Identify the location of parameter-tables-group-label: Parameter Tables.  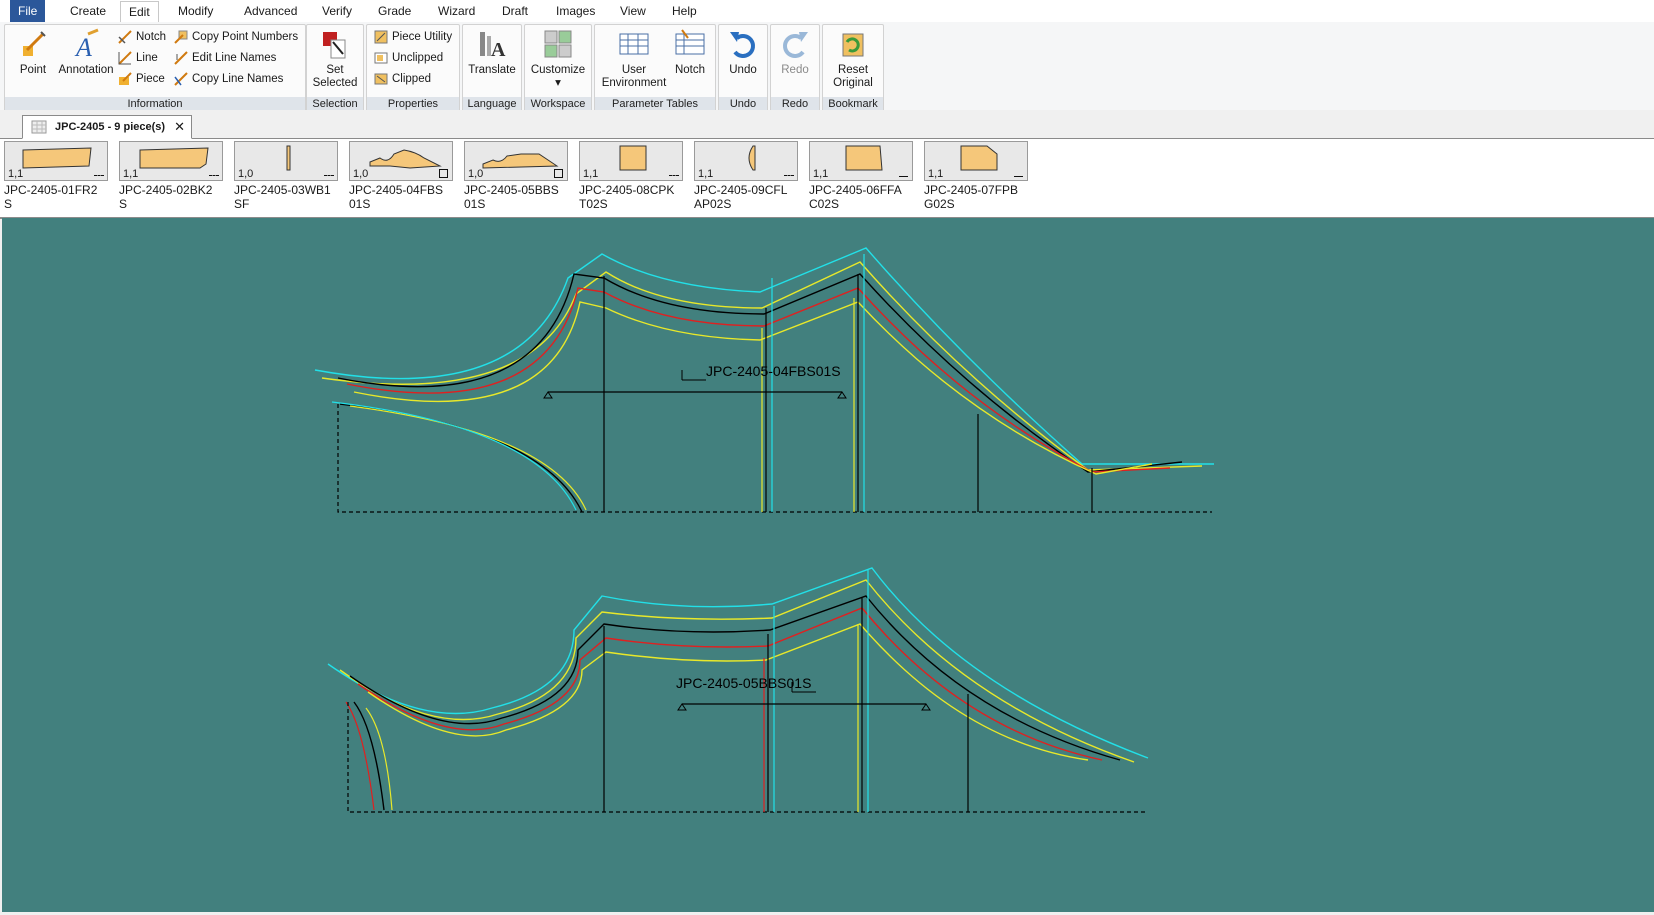
(655, 104).